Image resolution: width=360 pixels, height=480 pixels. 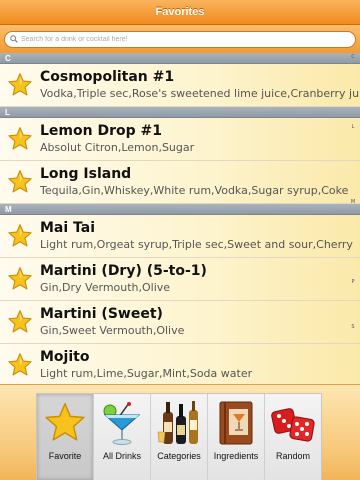 I want to click on index-letter: C, so click(x=353, y=57).